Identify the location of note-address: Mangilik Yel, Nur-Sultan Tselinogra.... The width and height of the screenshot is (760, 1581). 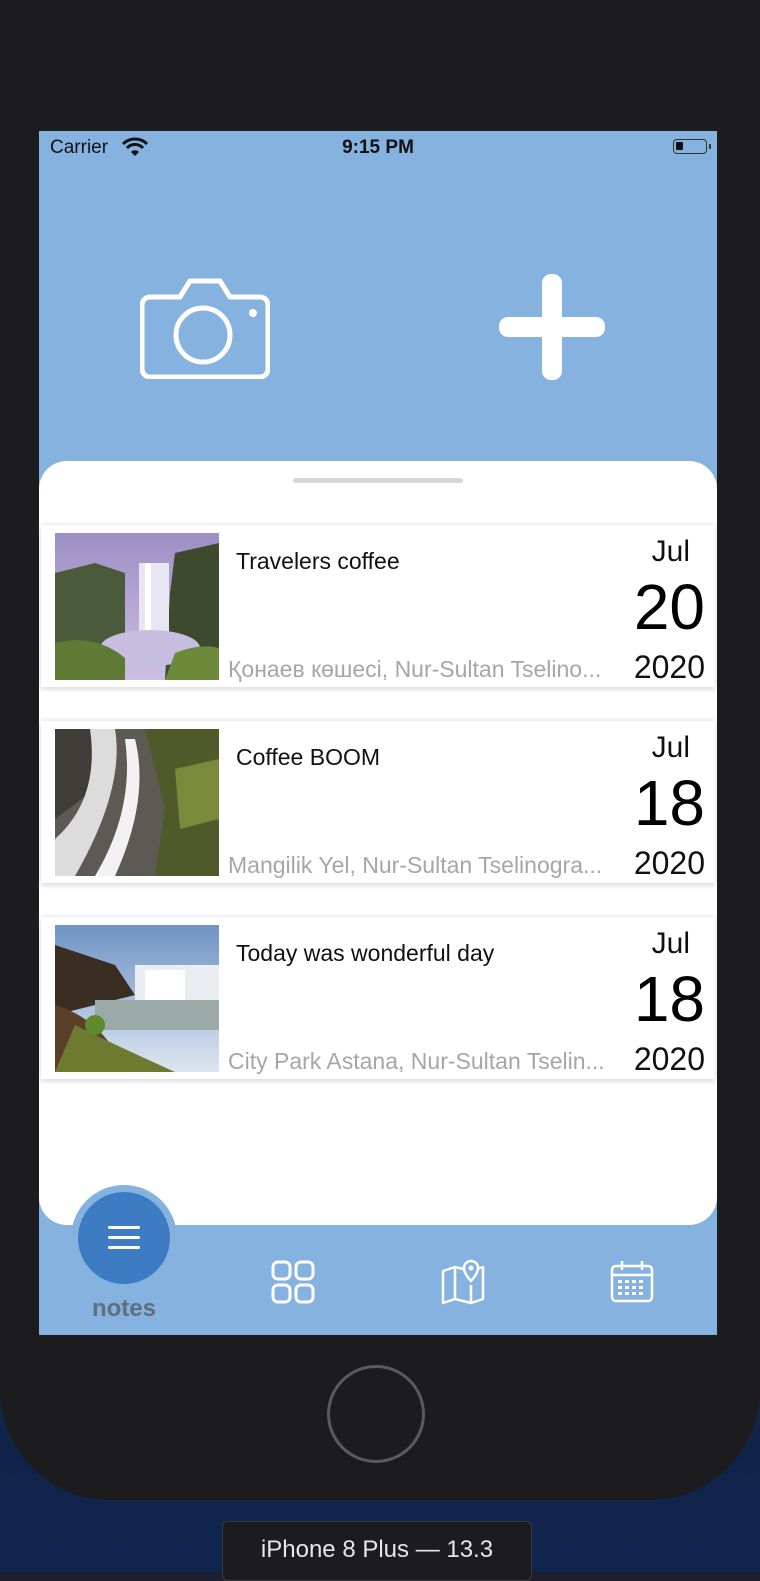
(415, 865).